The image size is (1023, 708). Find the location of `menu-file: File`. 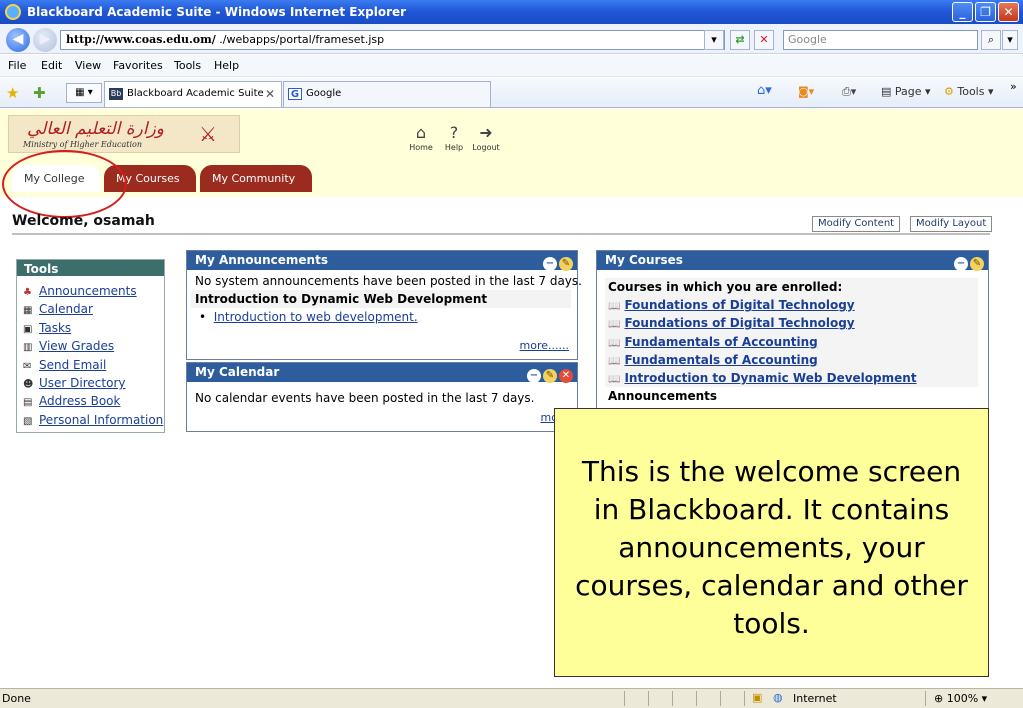

menu-file: File is located at coordinates (17, 65).